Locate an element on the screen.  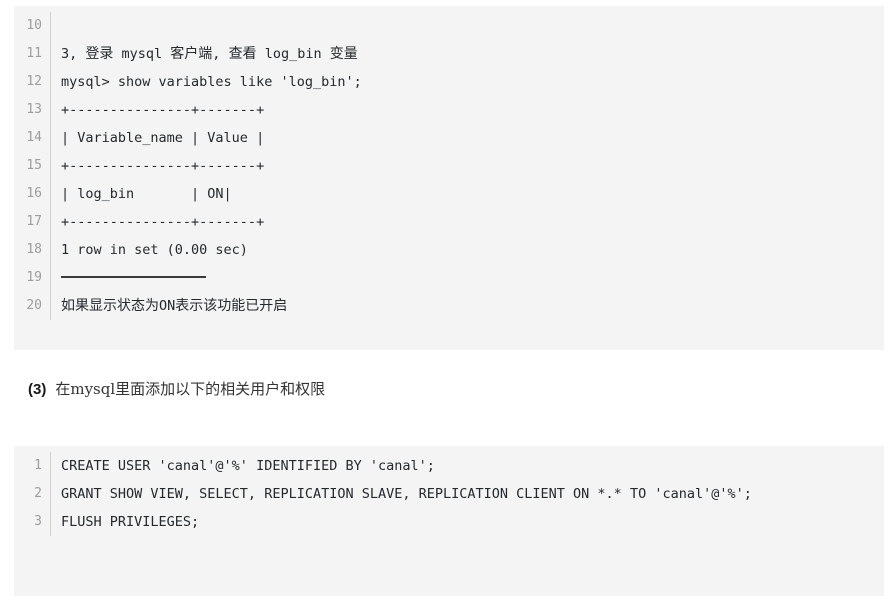
code-row: 19 is located at coordinates (449, 278).